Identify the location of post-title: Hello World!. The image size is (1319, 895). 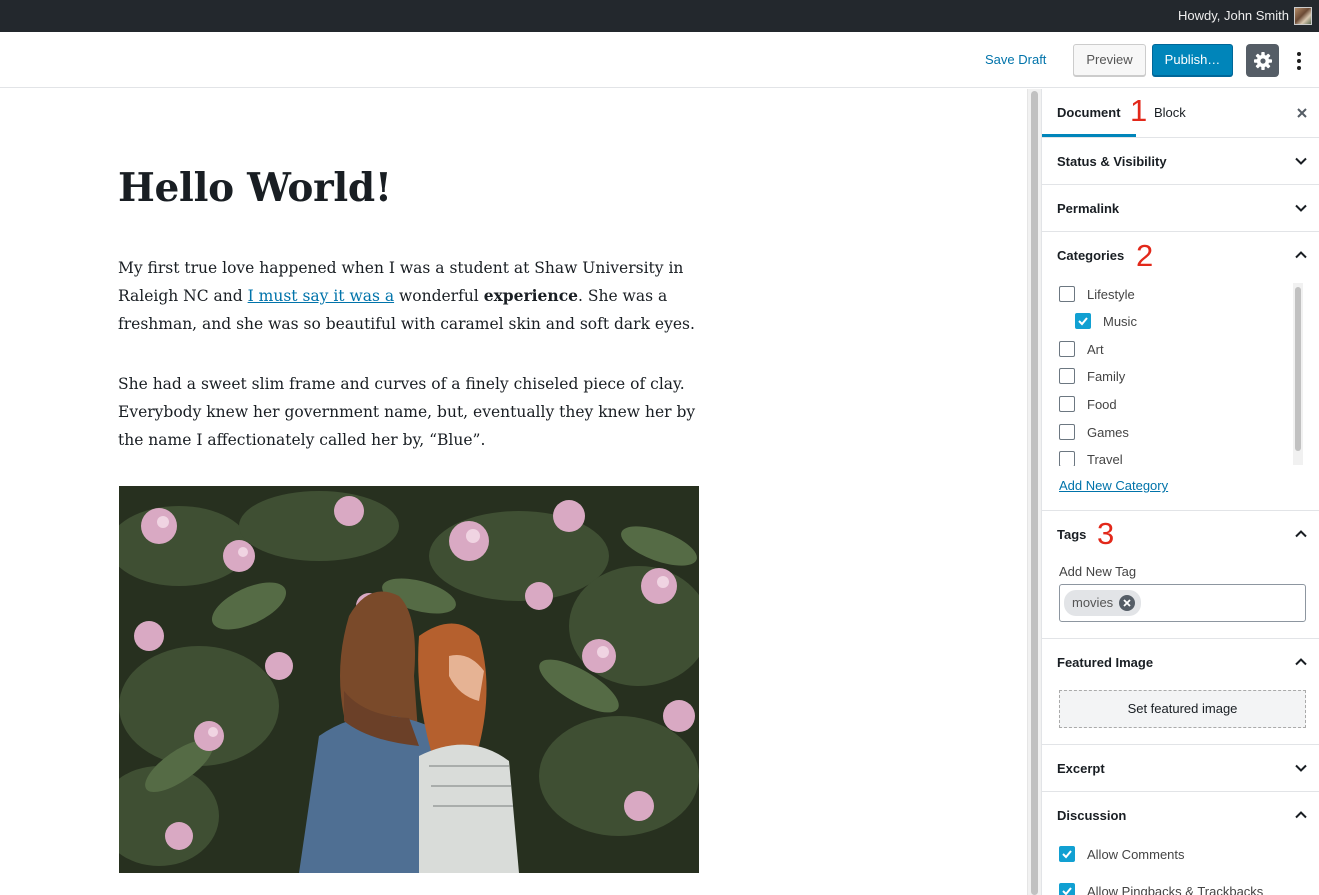
(255, 188).